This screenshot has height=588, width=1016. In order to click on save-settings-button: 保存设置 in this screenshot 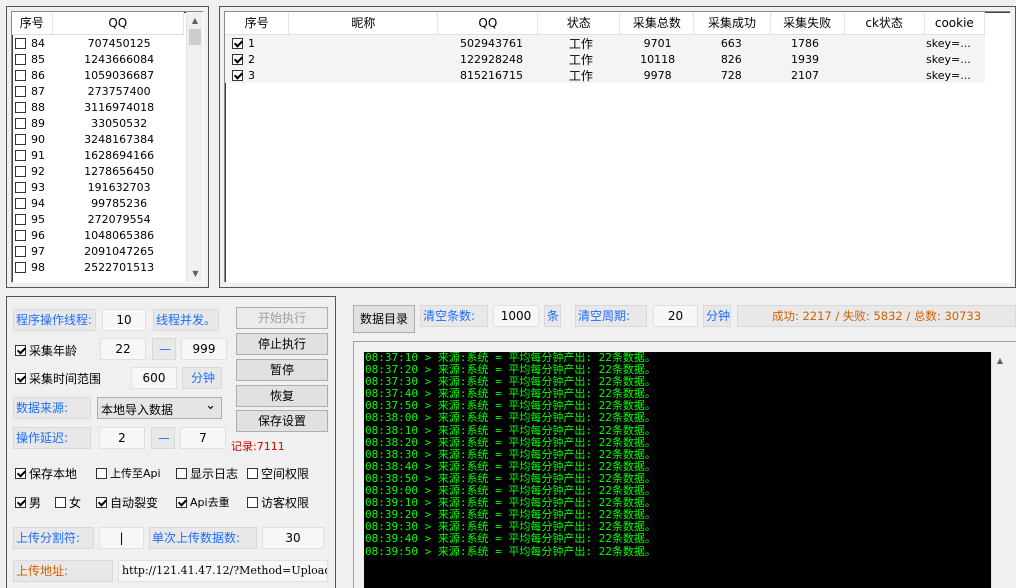, I will do `click(282, 421)`.